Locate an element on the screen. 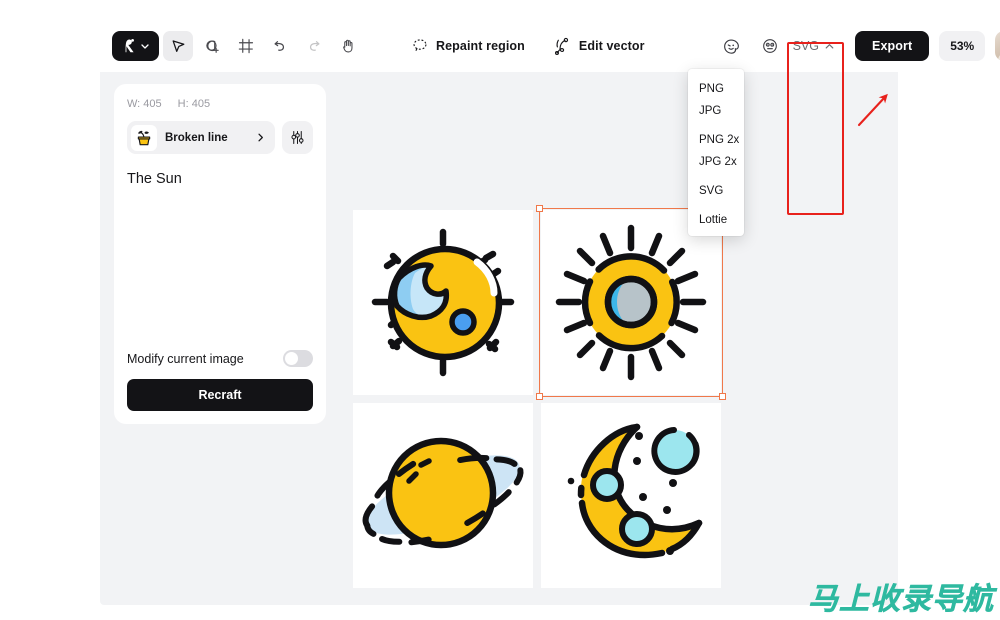 Image resolution: width=1000 pixels, height=620 pixels. image-moon is located at coordinates (631, 495).